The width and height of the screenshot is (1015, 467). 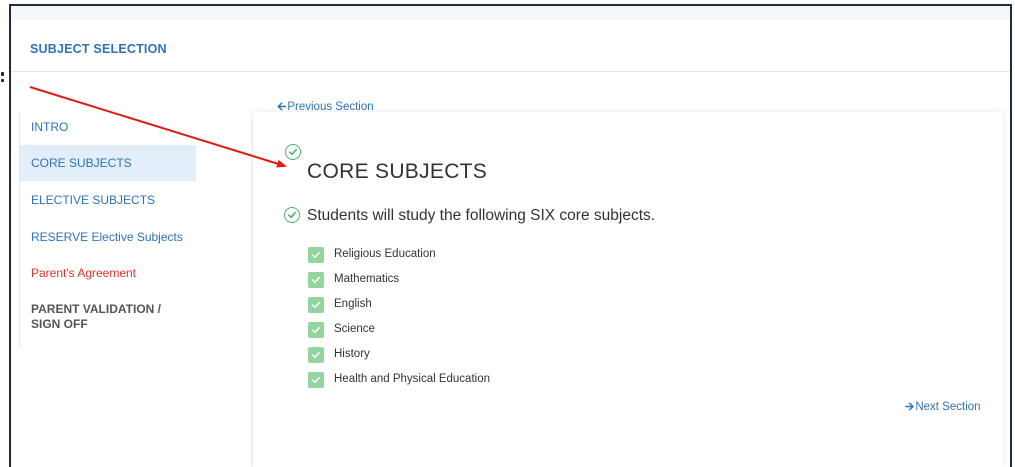 What do you see at coordinates (397, 171) in the screenshot?
I see `section-title: CORE SUBJECTS` at bounding box center [397, 171].